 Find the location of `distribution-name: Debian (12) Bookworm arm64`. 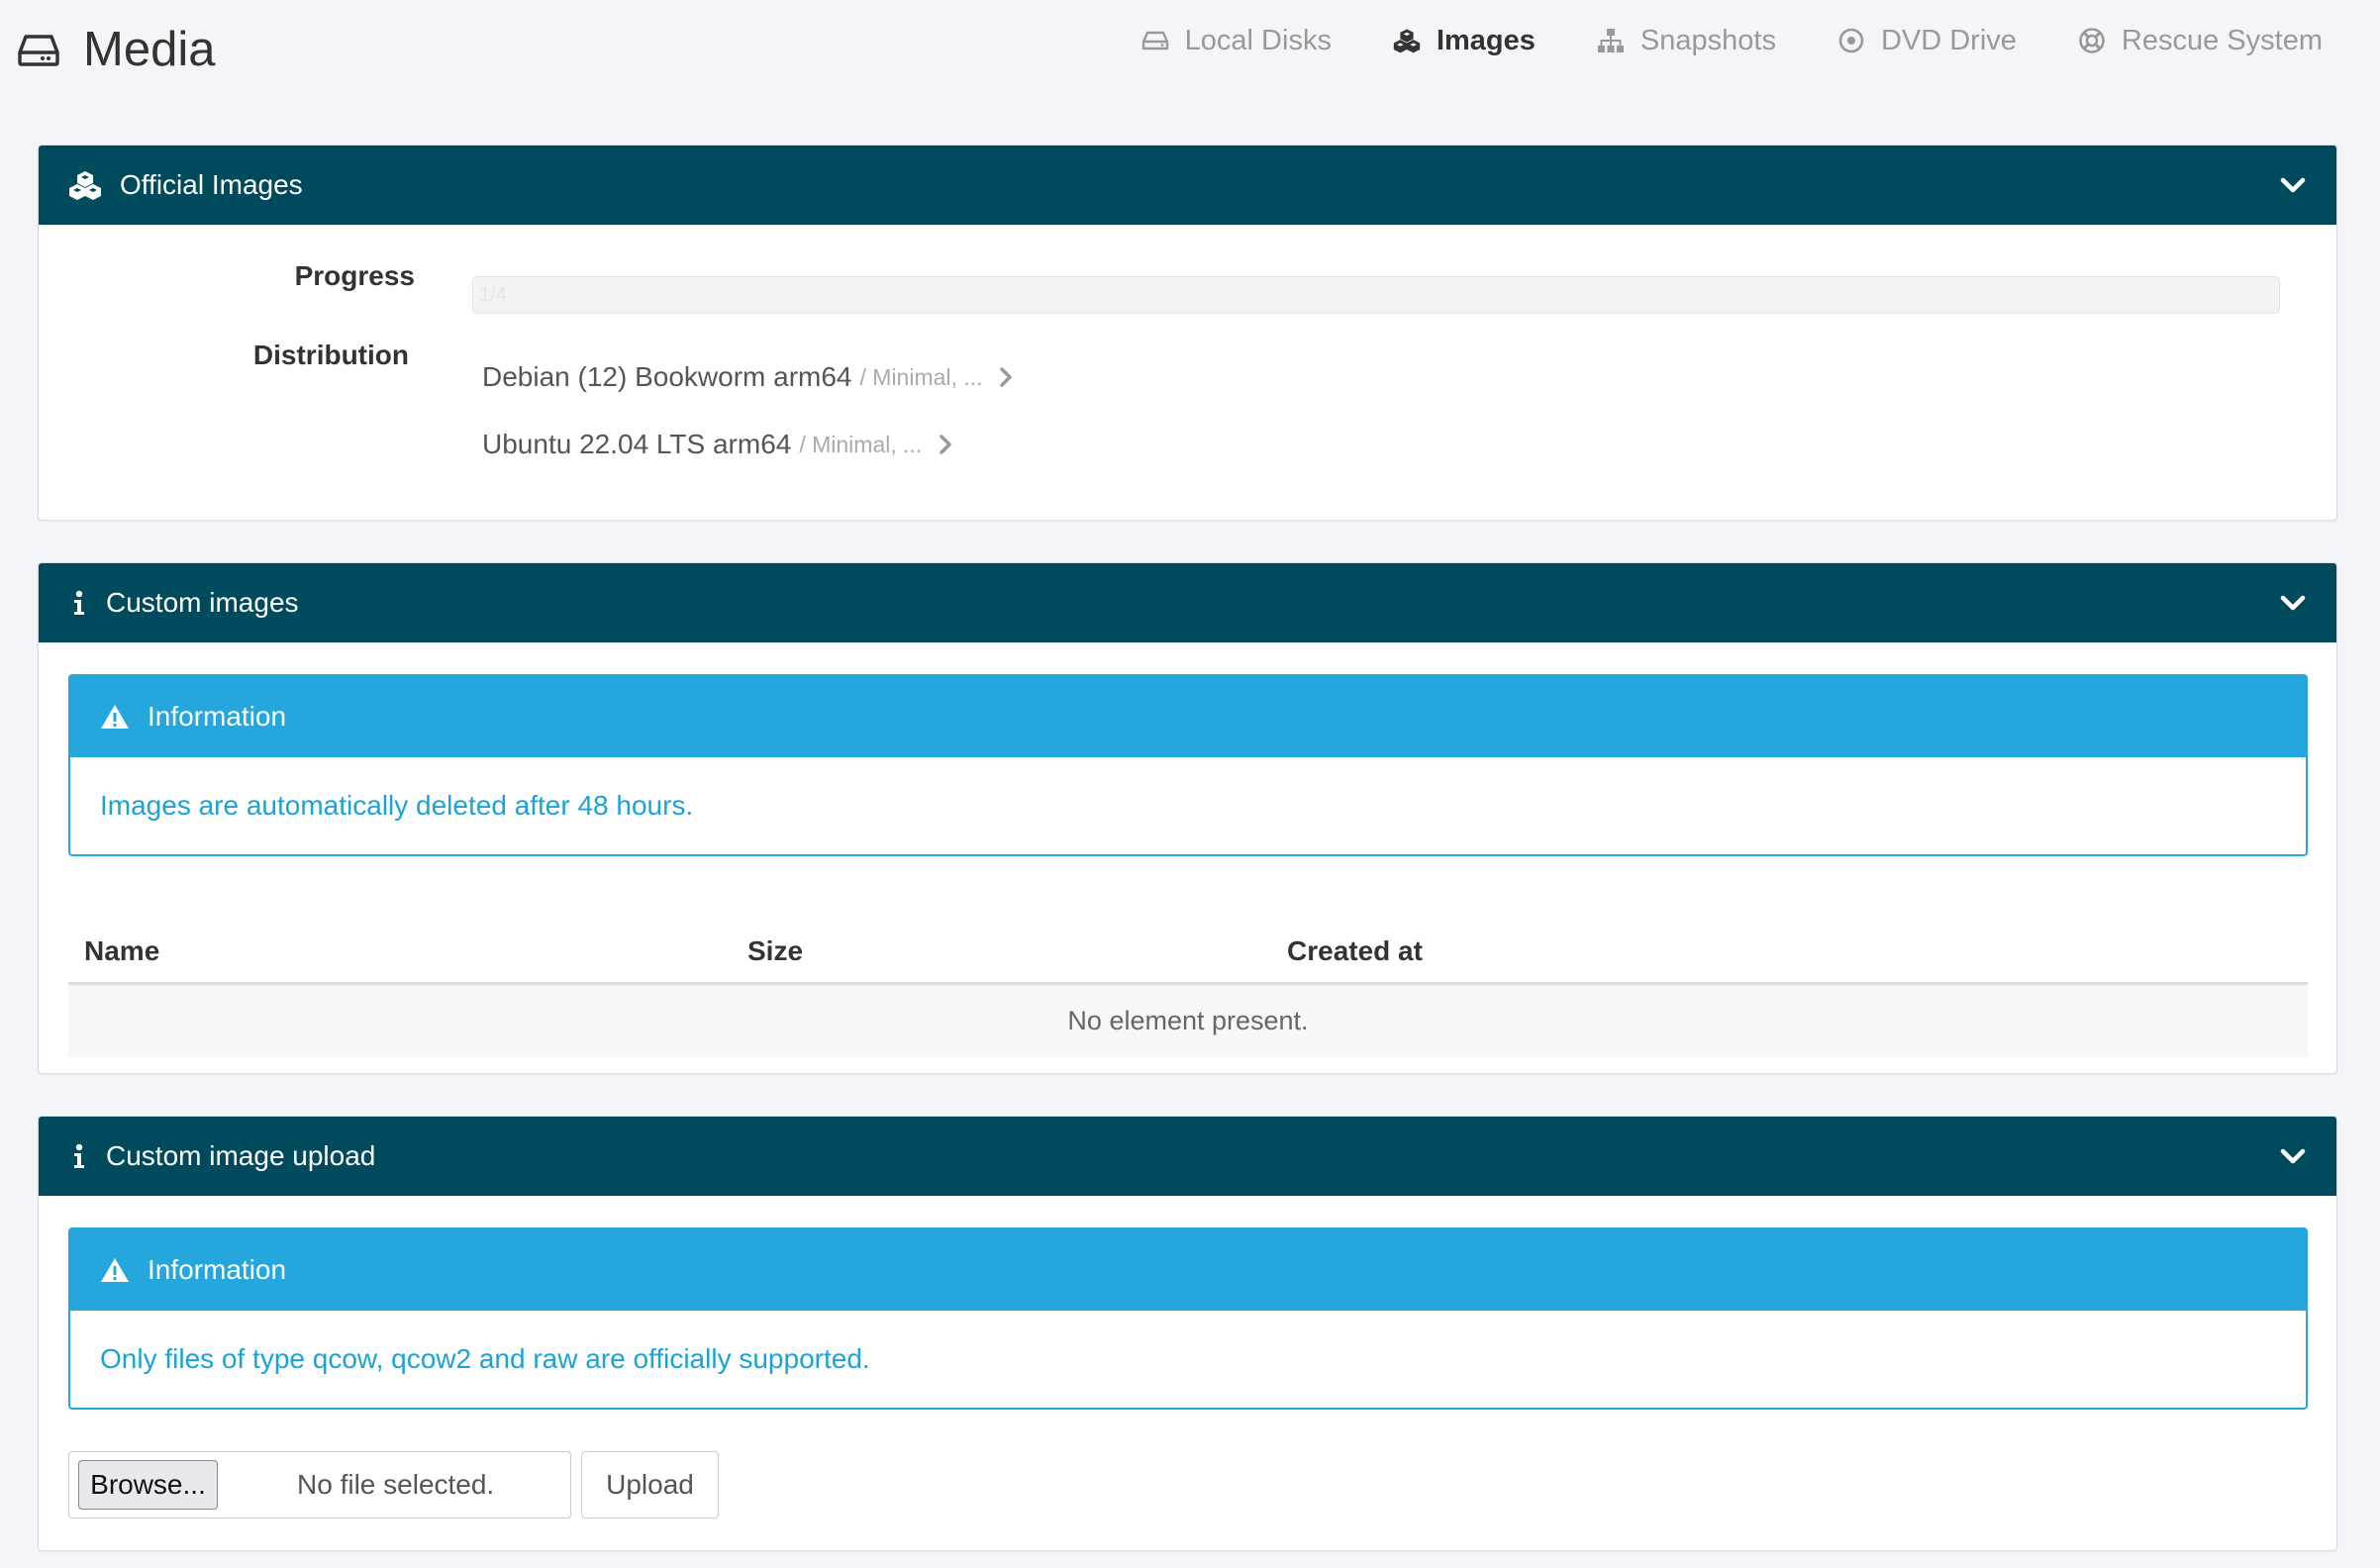

distribution-name: Debian (12) Bookworm arm64 is located at coordinates (667, 376).